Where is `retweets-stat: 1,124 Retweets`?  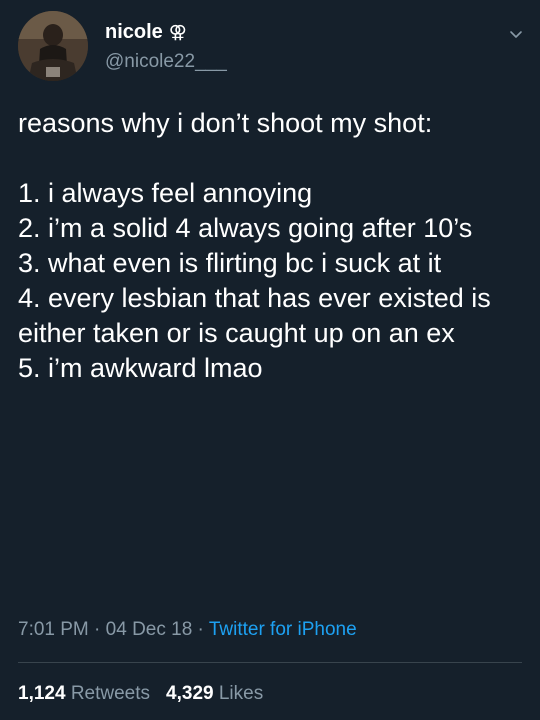
retweets-stat: 1,124 Retweets is located at coordinates (84, 693).